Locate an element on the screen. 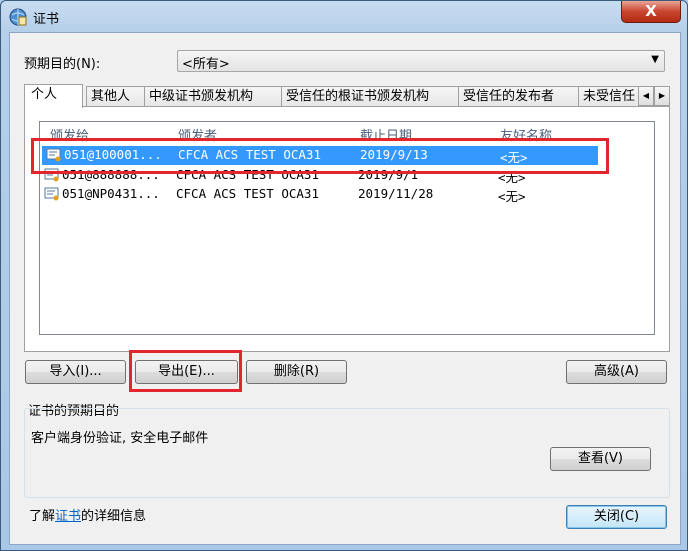 The image size is (688, 551). tab-untrusted: 未受信任 is located at coordinates (609, 96).